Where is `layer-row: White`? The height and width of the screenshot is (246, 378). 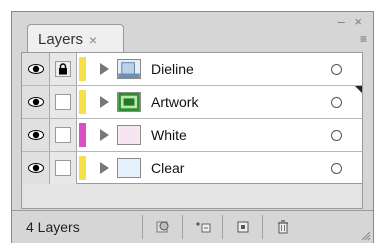
layer-row: White is located at coordinates (192, 135).